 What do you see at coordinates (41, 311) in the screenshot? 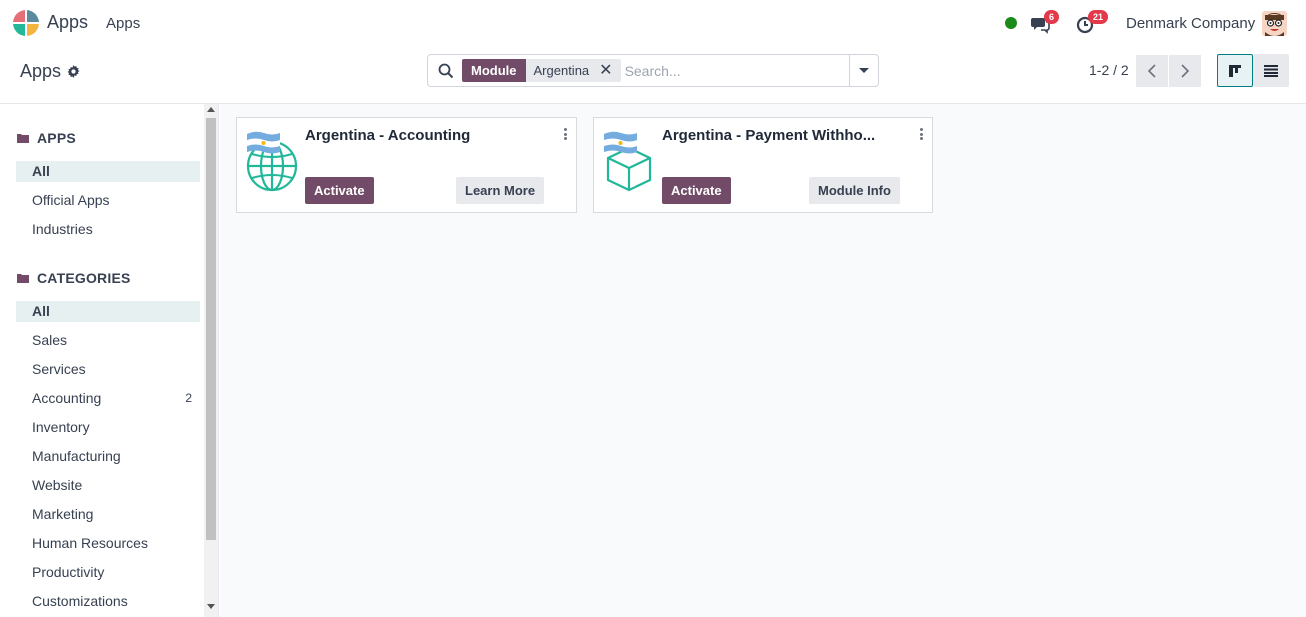
I see `category-label: All` at bounding box center [41, 311].